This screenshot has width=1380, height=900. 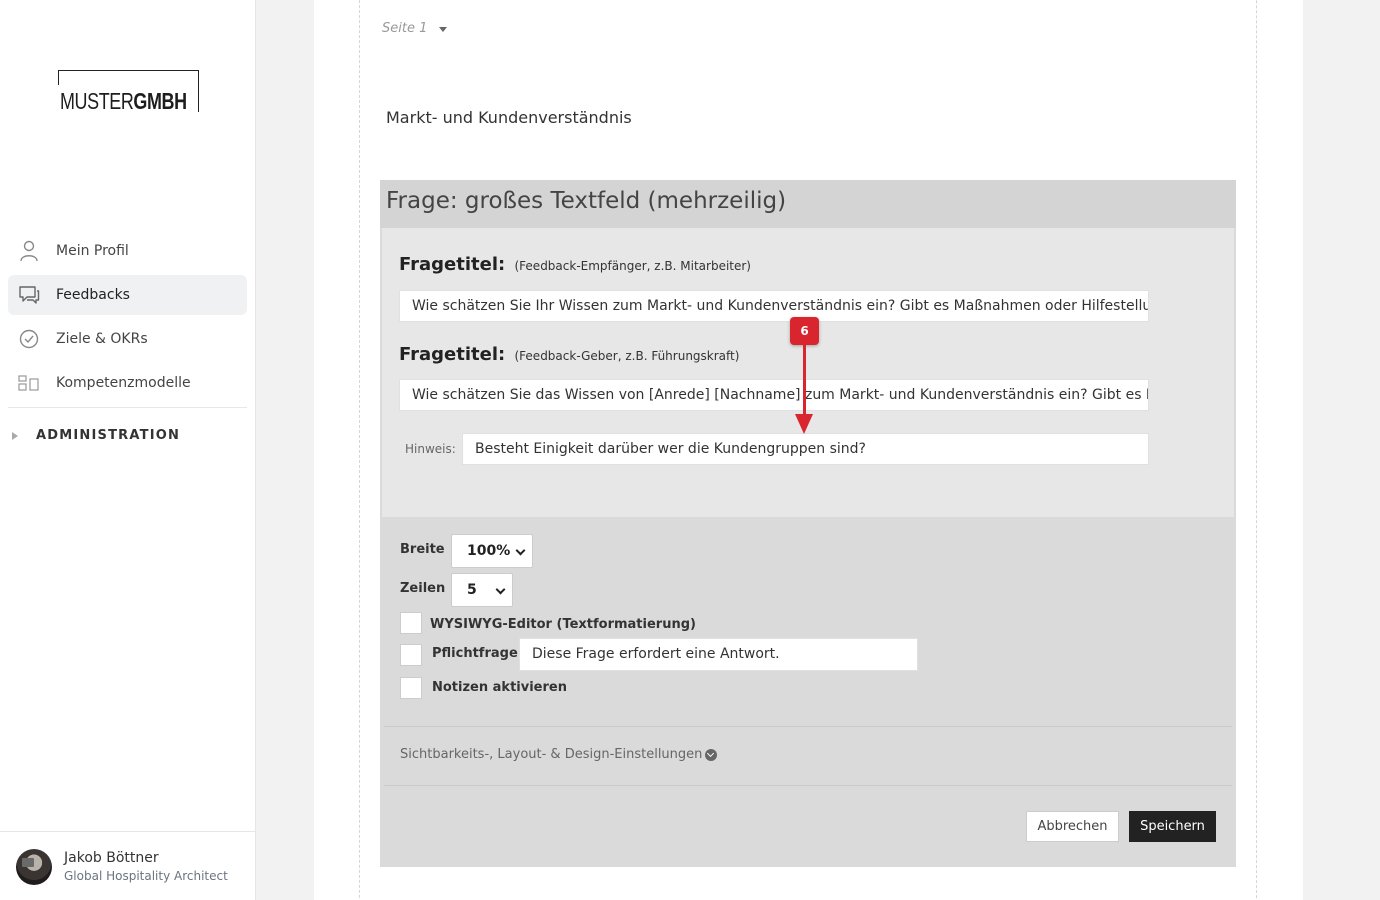 I want to click on sidebar-item-label: Mein Profil, so click(x=92, y=251).